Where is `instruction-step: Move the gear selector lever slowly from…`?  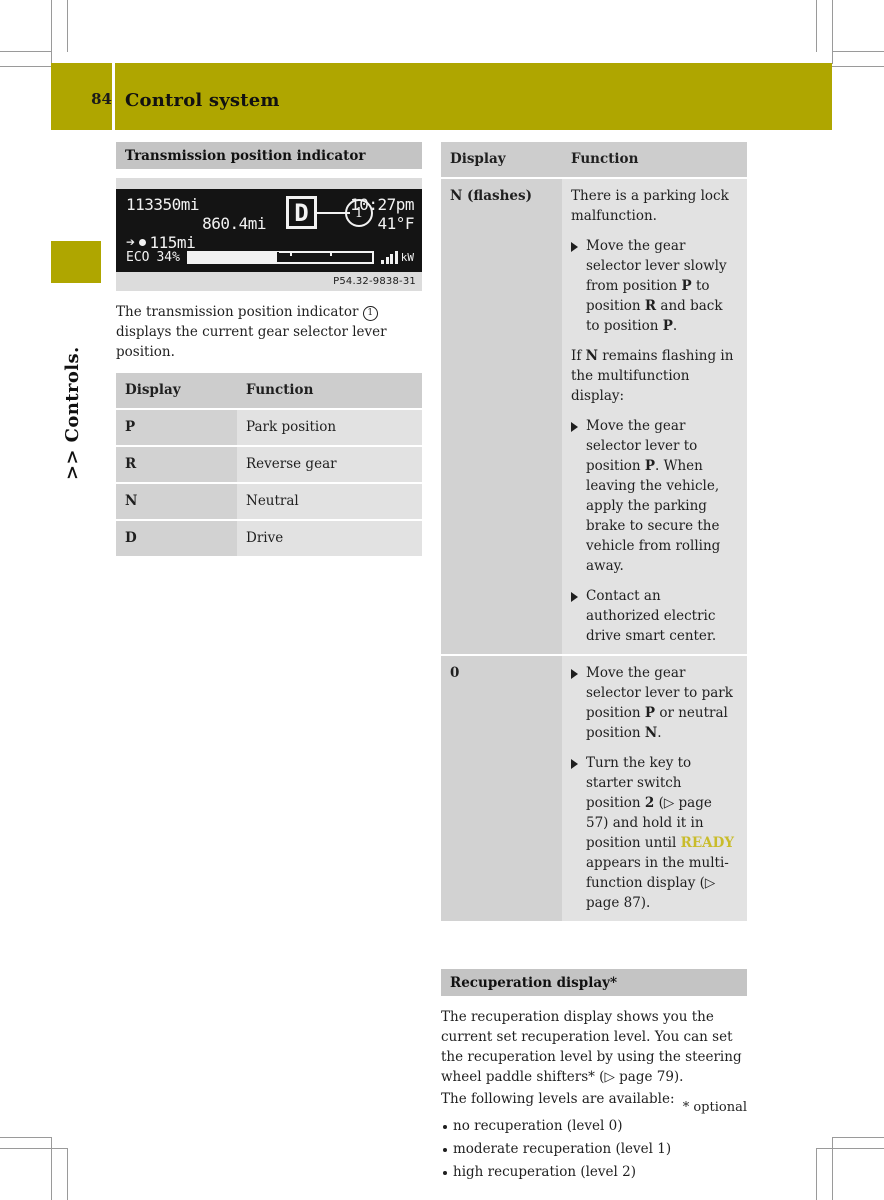
instruction-step: Move the gear selector lever slowly from… is located at coordinates (654, 286).